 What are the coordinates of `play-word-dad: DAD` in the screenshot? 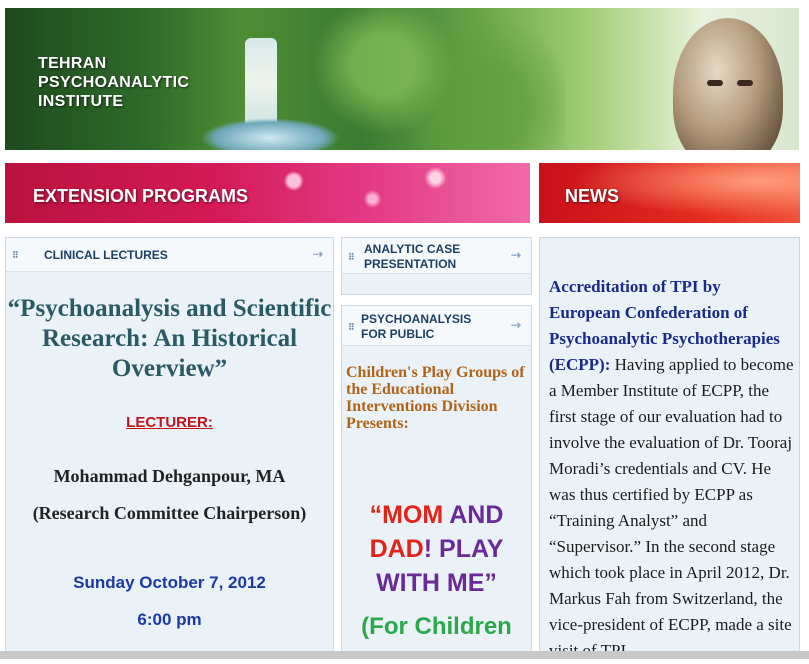 It's located at (396, 549).